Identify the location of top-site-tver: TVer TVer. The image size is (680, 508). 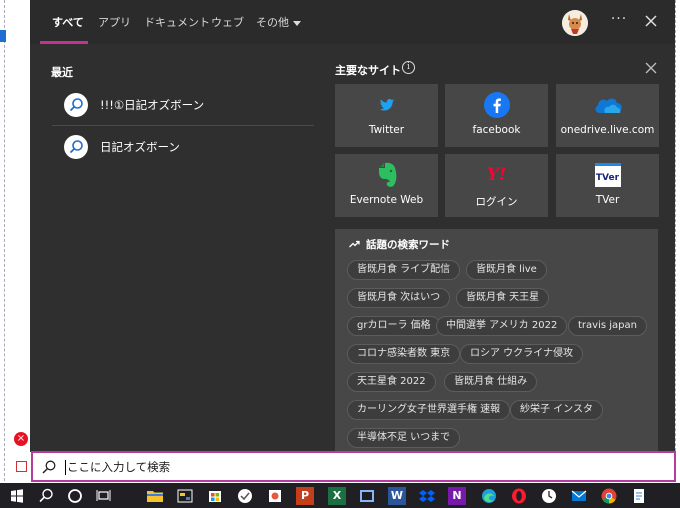
(607, 185).